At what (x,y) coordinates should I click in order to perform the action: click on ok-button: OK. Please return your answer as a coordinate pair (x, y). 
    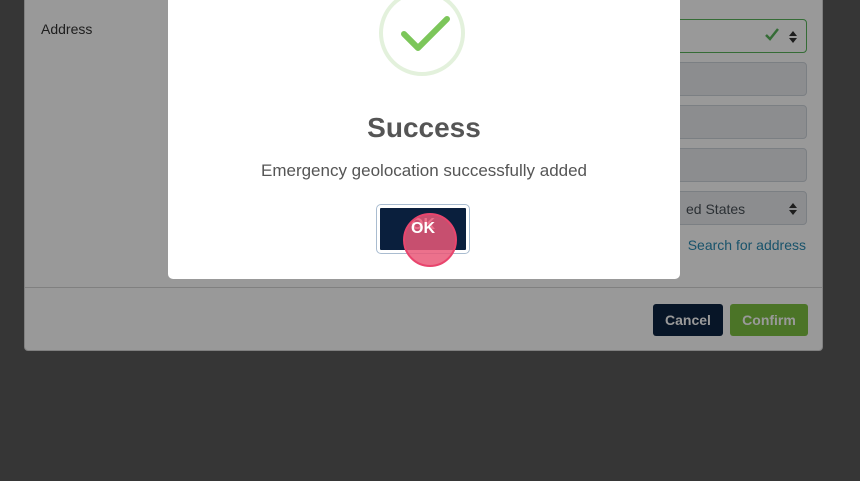
    Looking at the image, I should click on (423, 229).